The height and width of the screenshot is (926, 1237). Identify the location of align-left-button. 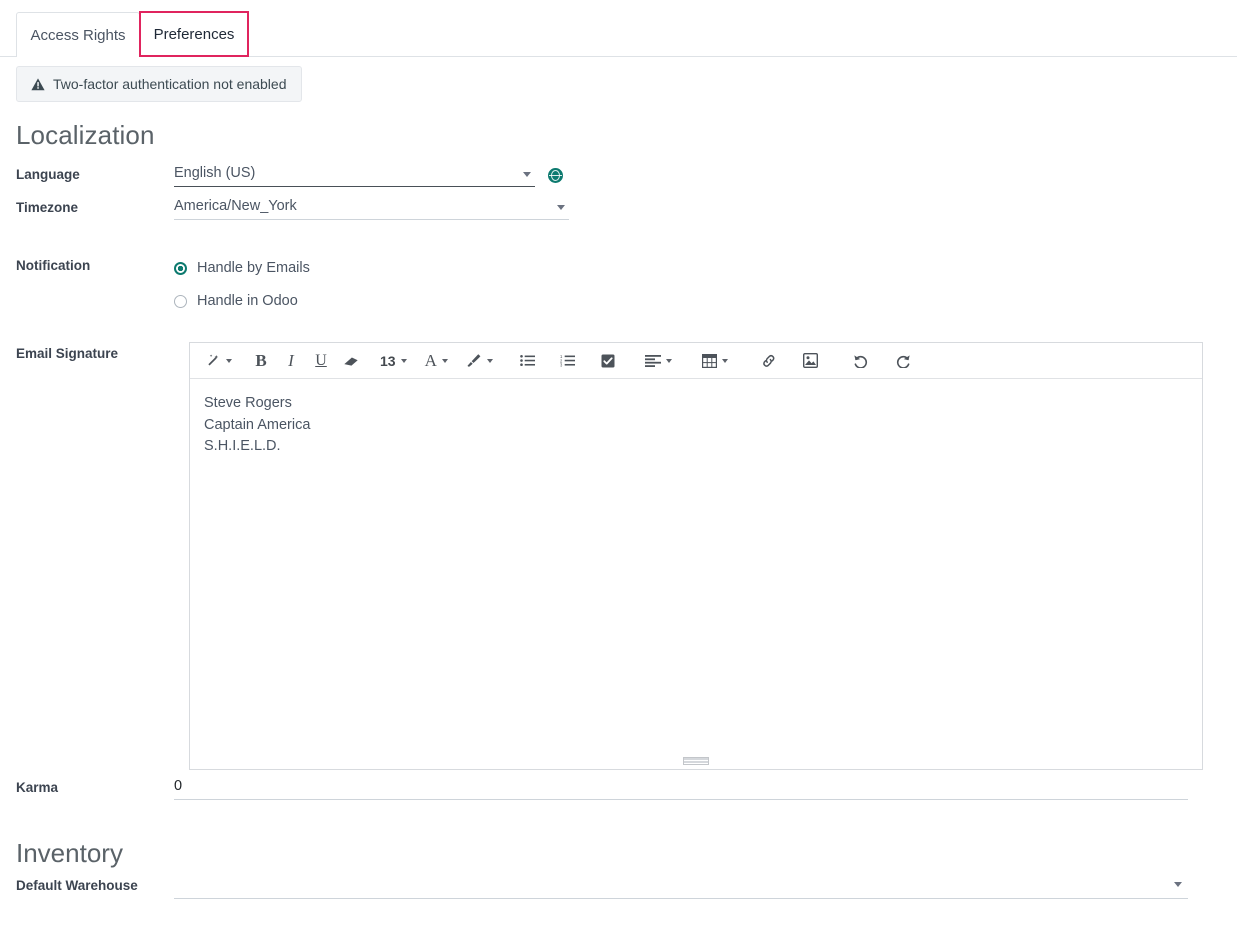
(658, 361).